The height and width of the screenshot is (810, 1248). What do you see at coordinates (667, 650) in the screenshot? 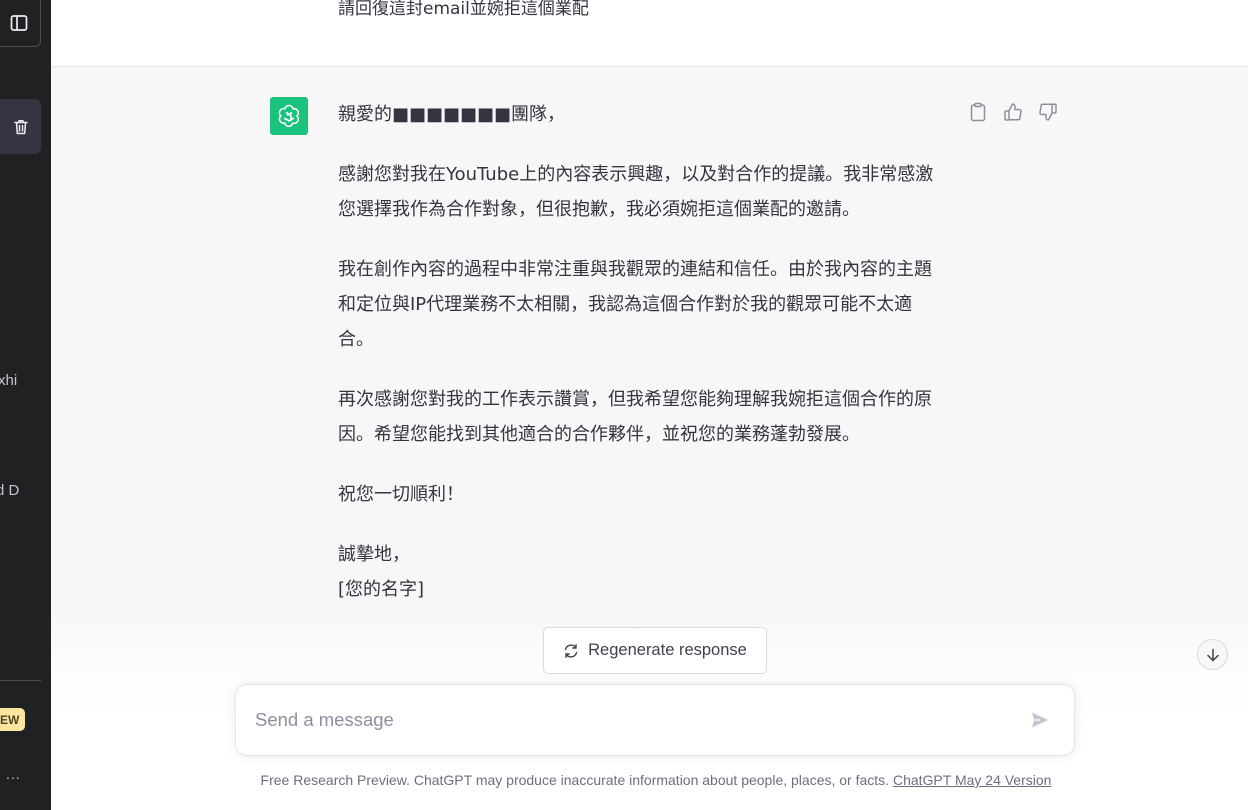
I see `regenerate-label: Regenerate response` at bounding box center [667, 650].